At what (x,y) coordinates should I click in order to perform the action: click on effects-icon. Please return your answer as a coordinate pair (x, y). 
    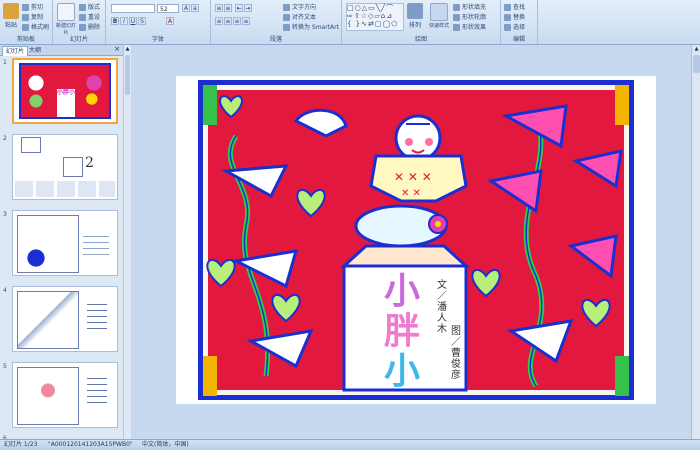
    Looking at the image, I should click on (456, 27).